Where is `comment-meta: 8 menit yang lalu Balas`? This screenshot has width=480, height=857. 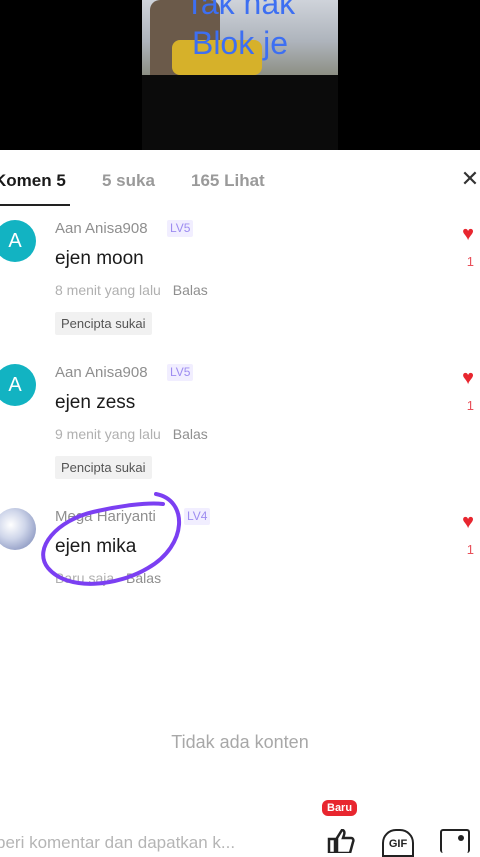
comment-meta: 8 menit yang lalu Balas is located at coordinates (131, 290).